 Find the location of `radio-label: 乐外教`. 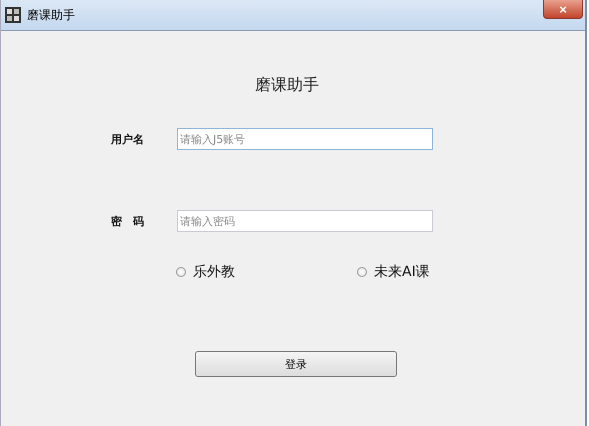

radio-label: 乐外教 is located at coordinates (214, 272).